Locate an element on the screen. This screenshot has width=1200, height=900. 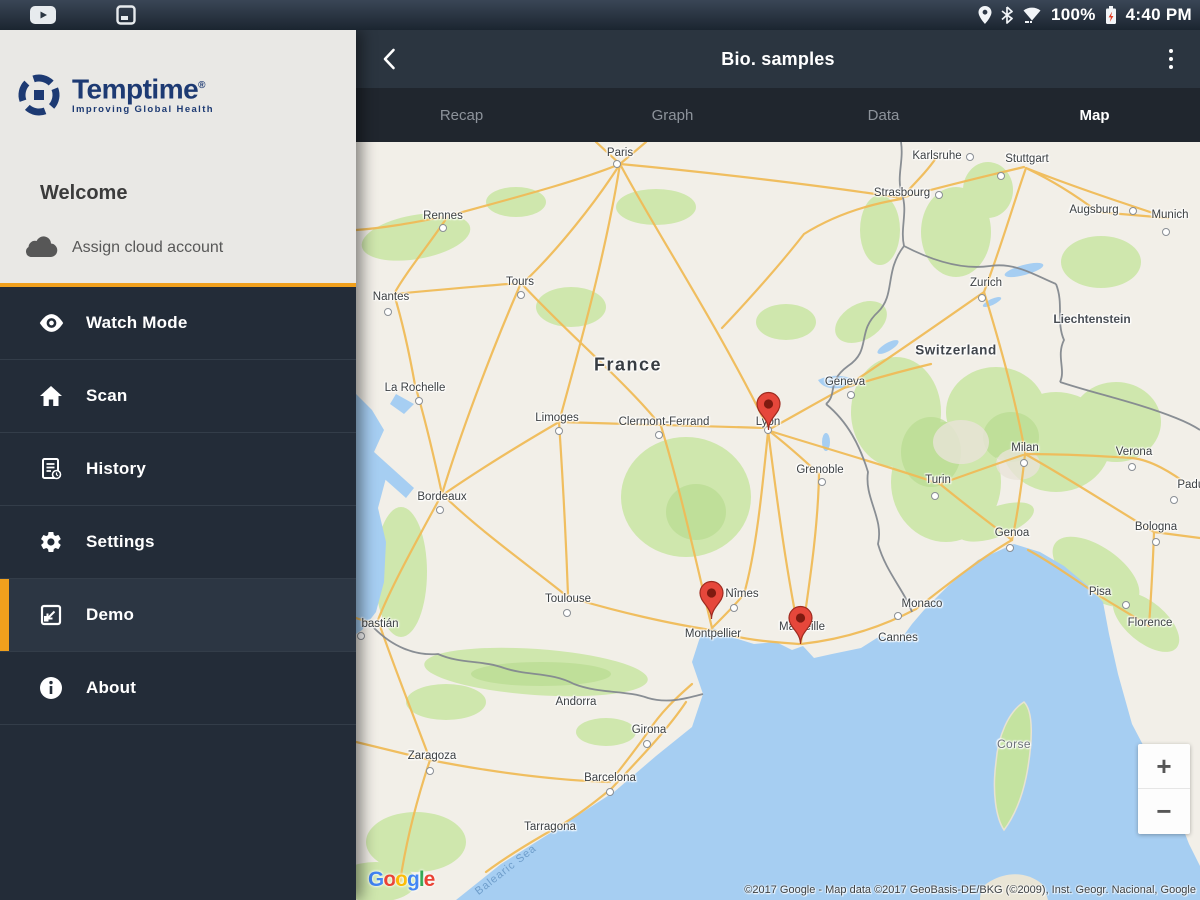
map-label-florence: Florence is located at coordinates (1150, 623).